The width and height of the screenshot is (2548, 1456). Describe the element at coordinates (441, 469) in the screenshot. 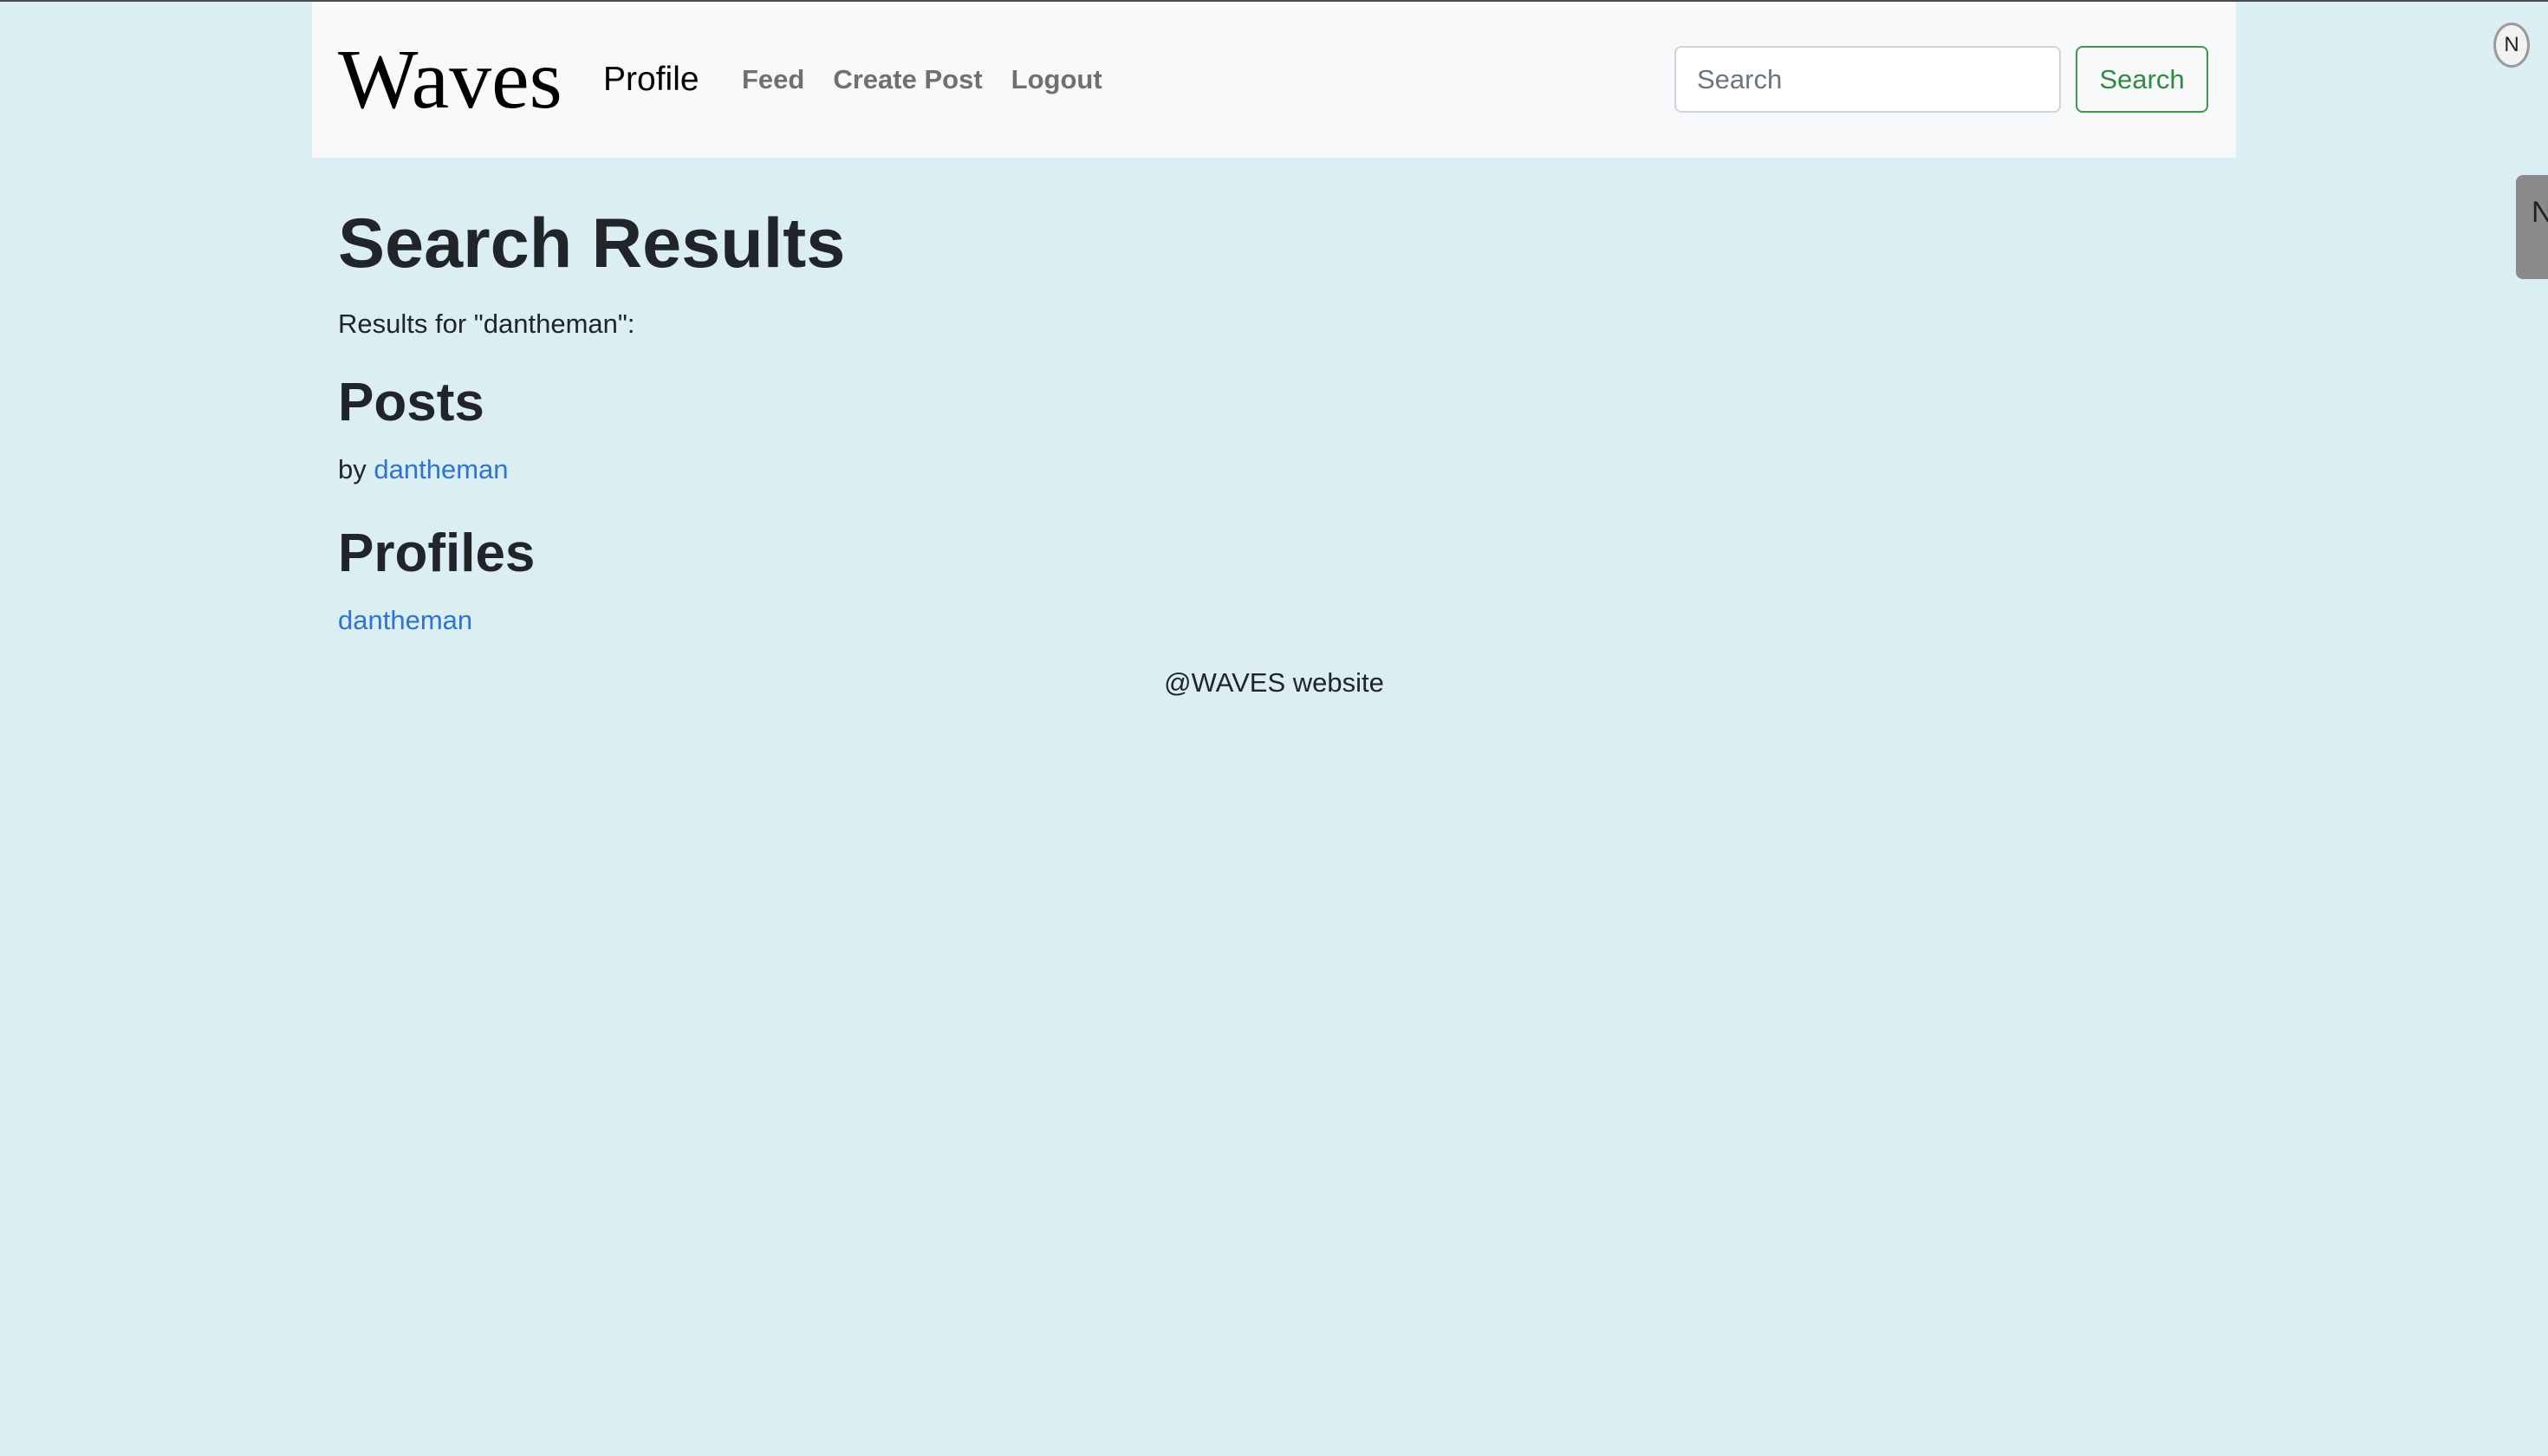

I see `post-author-link: dantheman` at that location.